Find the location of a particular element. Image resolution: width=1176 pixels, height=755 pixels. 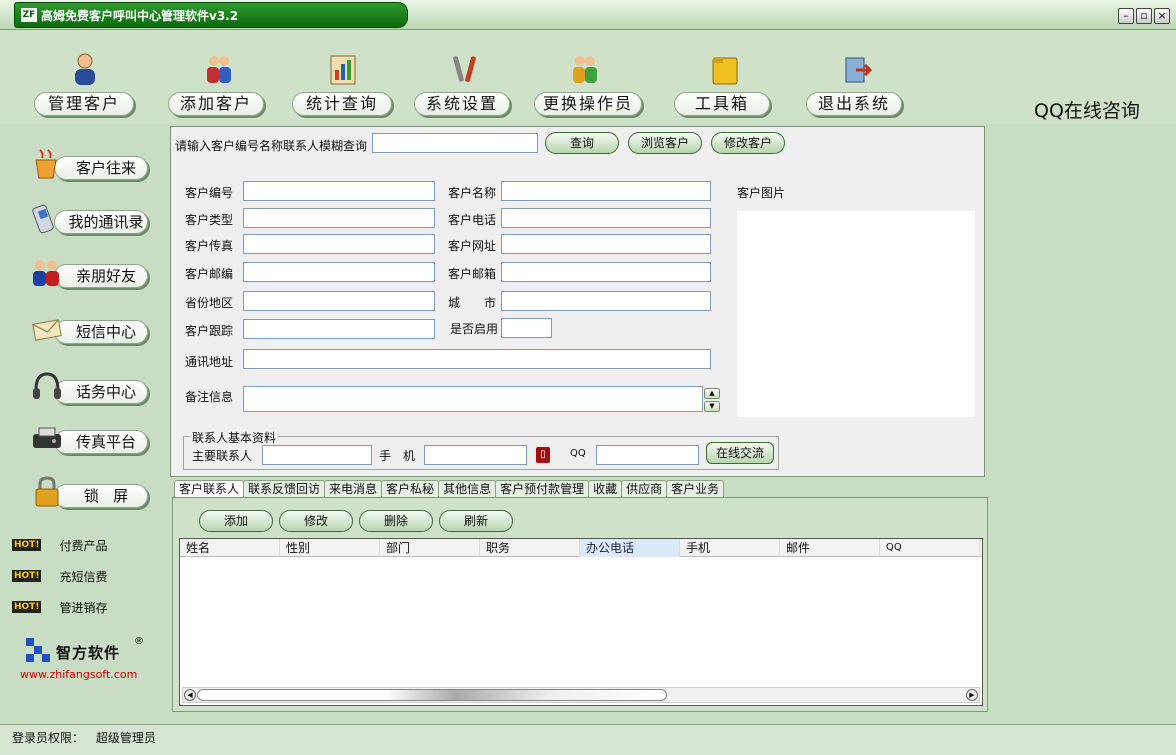

customer-zip-field is located at coordinates (339, 272).